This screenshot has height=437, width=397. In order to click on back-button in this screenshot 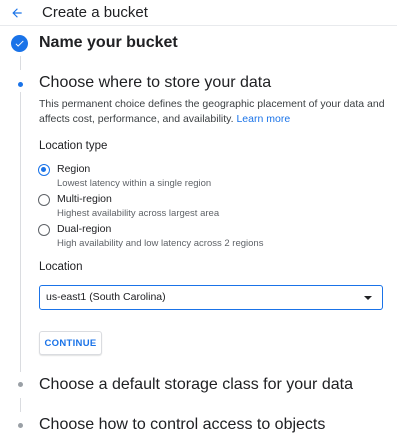, I will do `click(17, 13)`.